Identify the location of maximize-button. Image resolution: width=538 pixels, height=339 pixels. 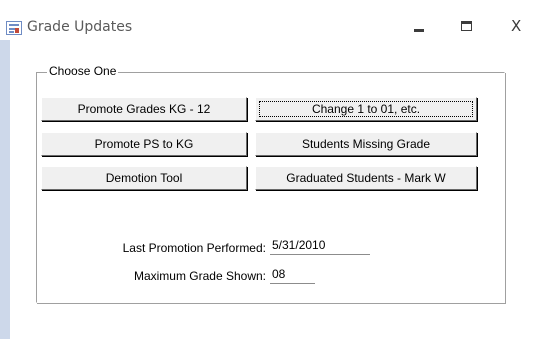
(466, 26).